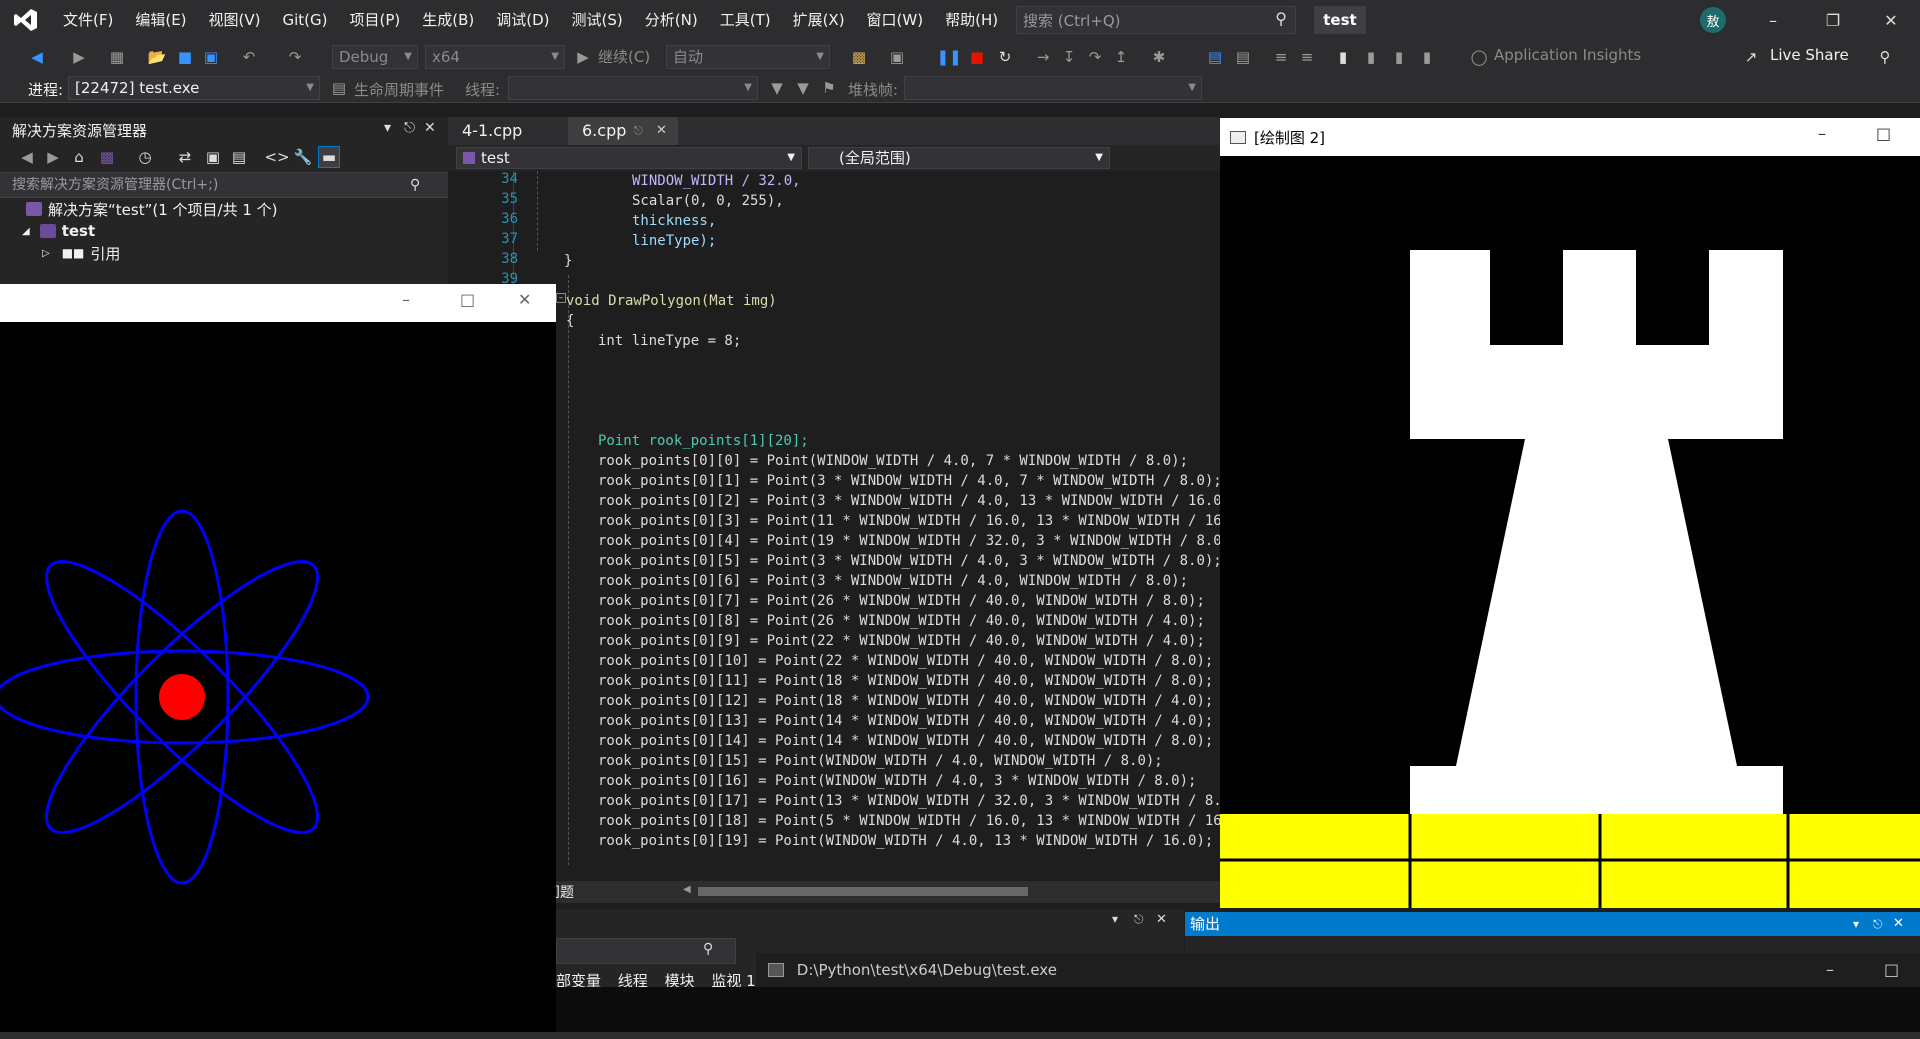 The height and width of the screenshot is (1039, 1920). What do you see at coordinates (829, 88) in the screenshot?
I see `flag-icon: ⚑` at bounding box center [829, 88].